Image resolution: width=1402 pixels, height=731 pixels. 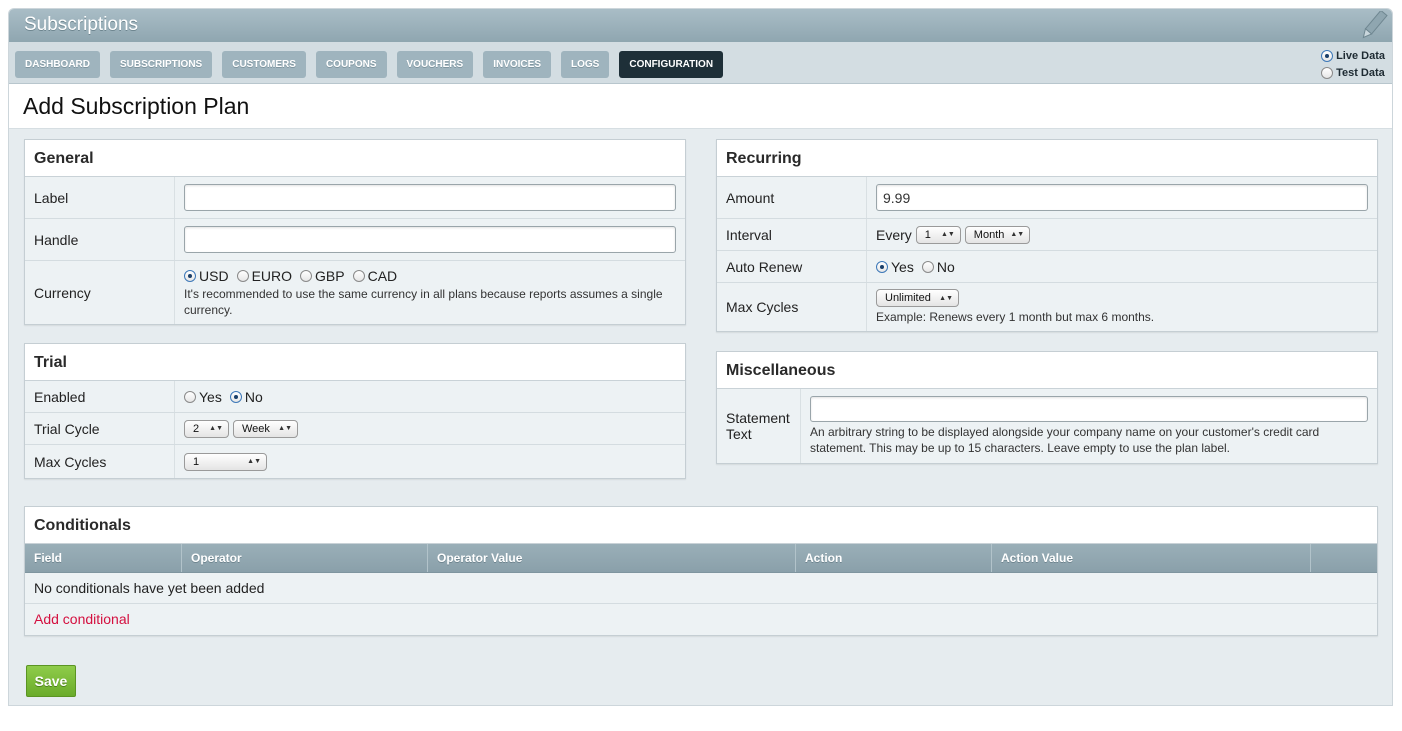 I want to click on trial-enabled-row: Enabled Yes No, so click(x=355, y=397).